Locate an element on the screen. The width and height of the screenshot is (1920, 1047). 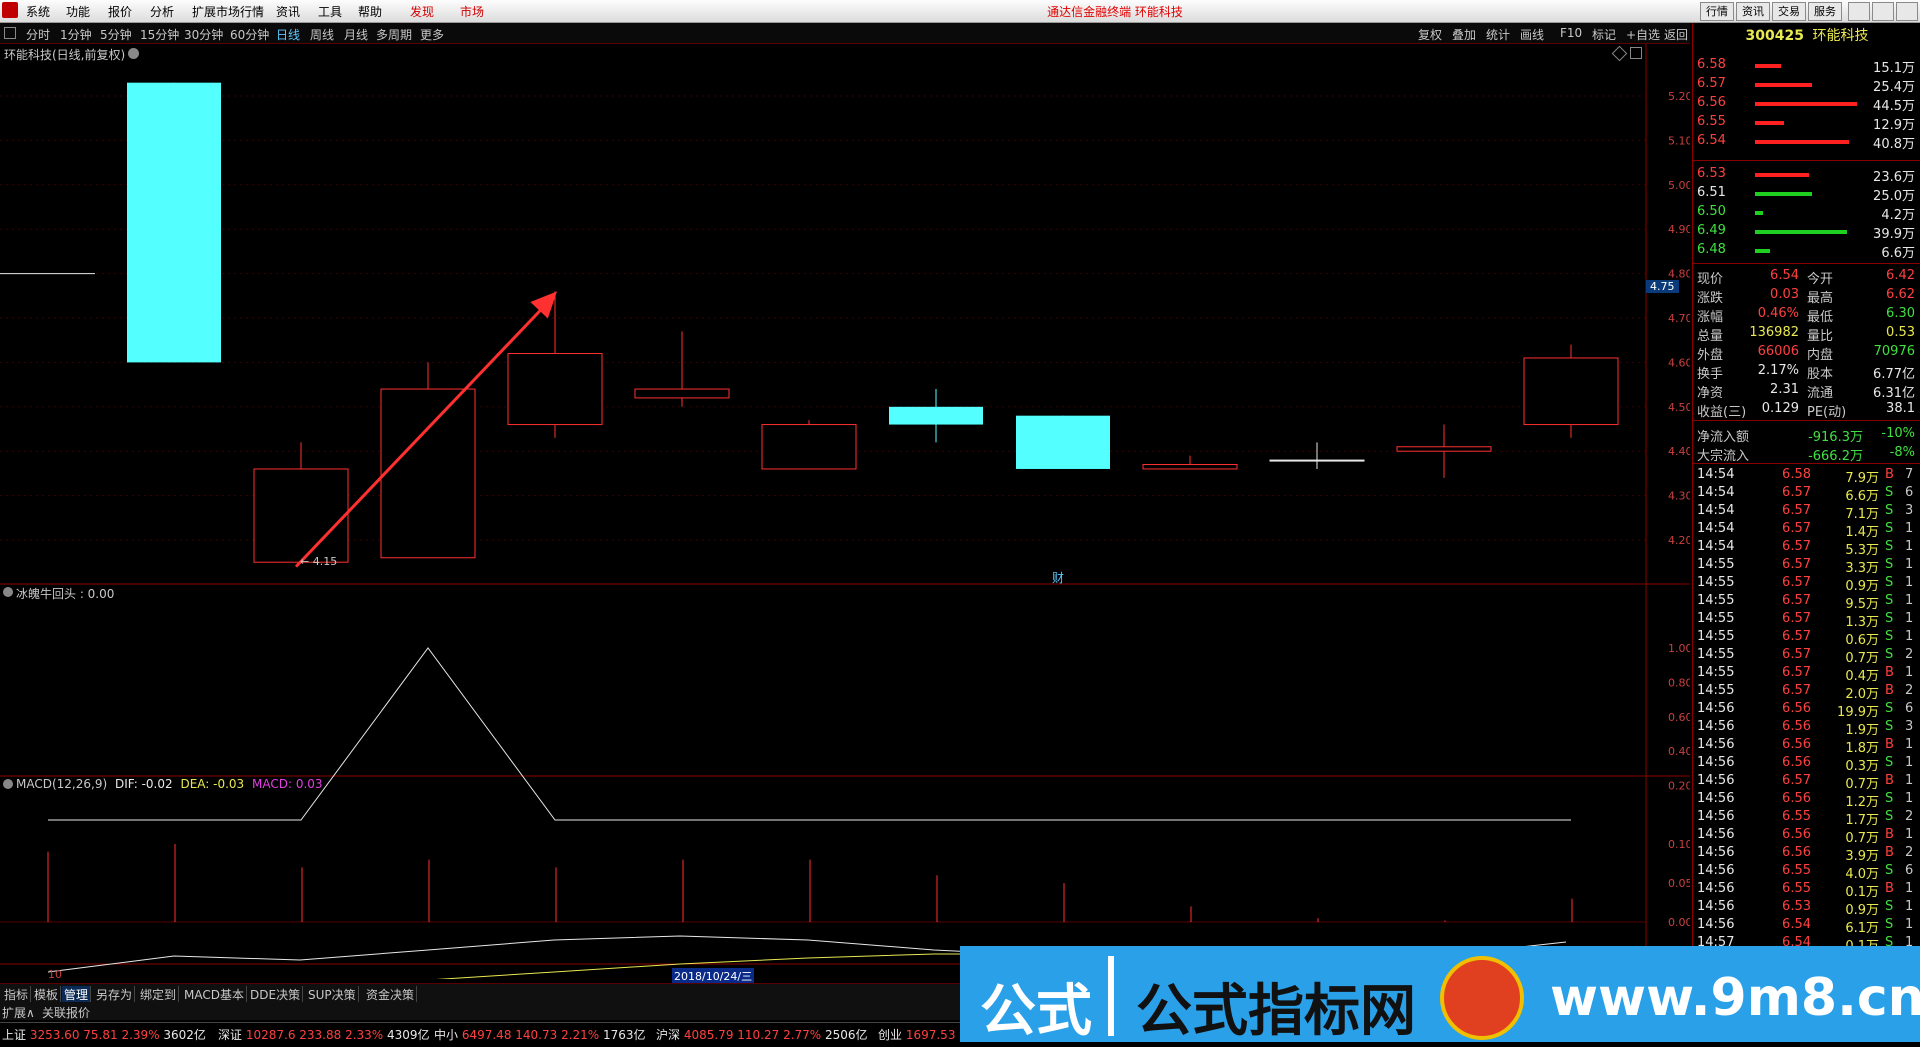
chart-tool-4: F10 is located at coordinates (1571, 33).